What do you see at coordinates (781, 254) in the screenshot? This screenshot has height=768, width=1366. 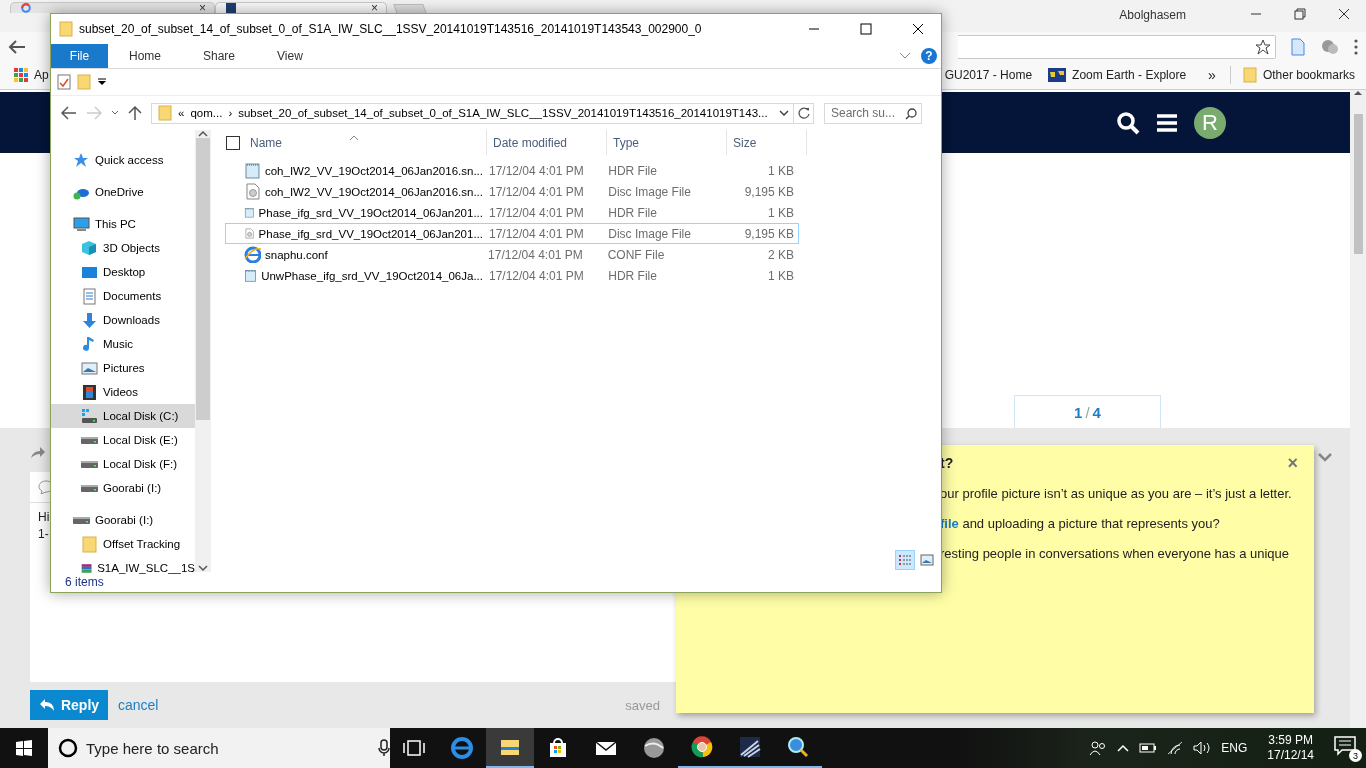 I see `file-size: 2 KB` at bounding box center [781, 254].